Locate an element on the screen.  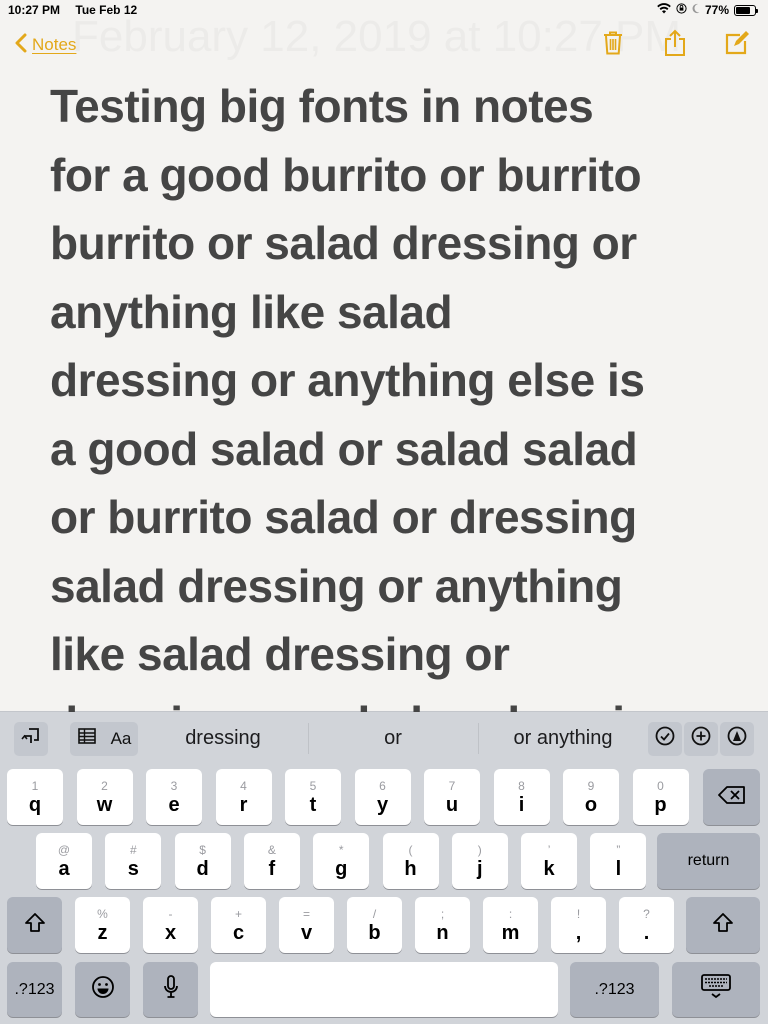
markup-button is located at coordinates (737, 738).